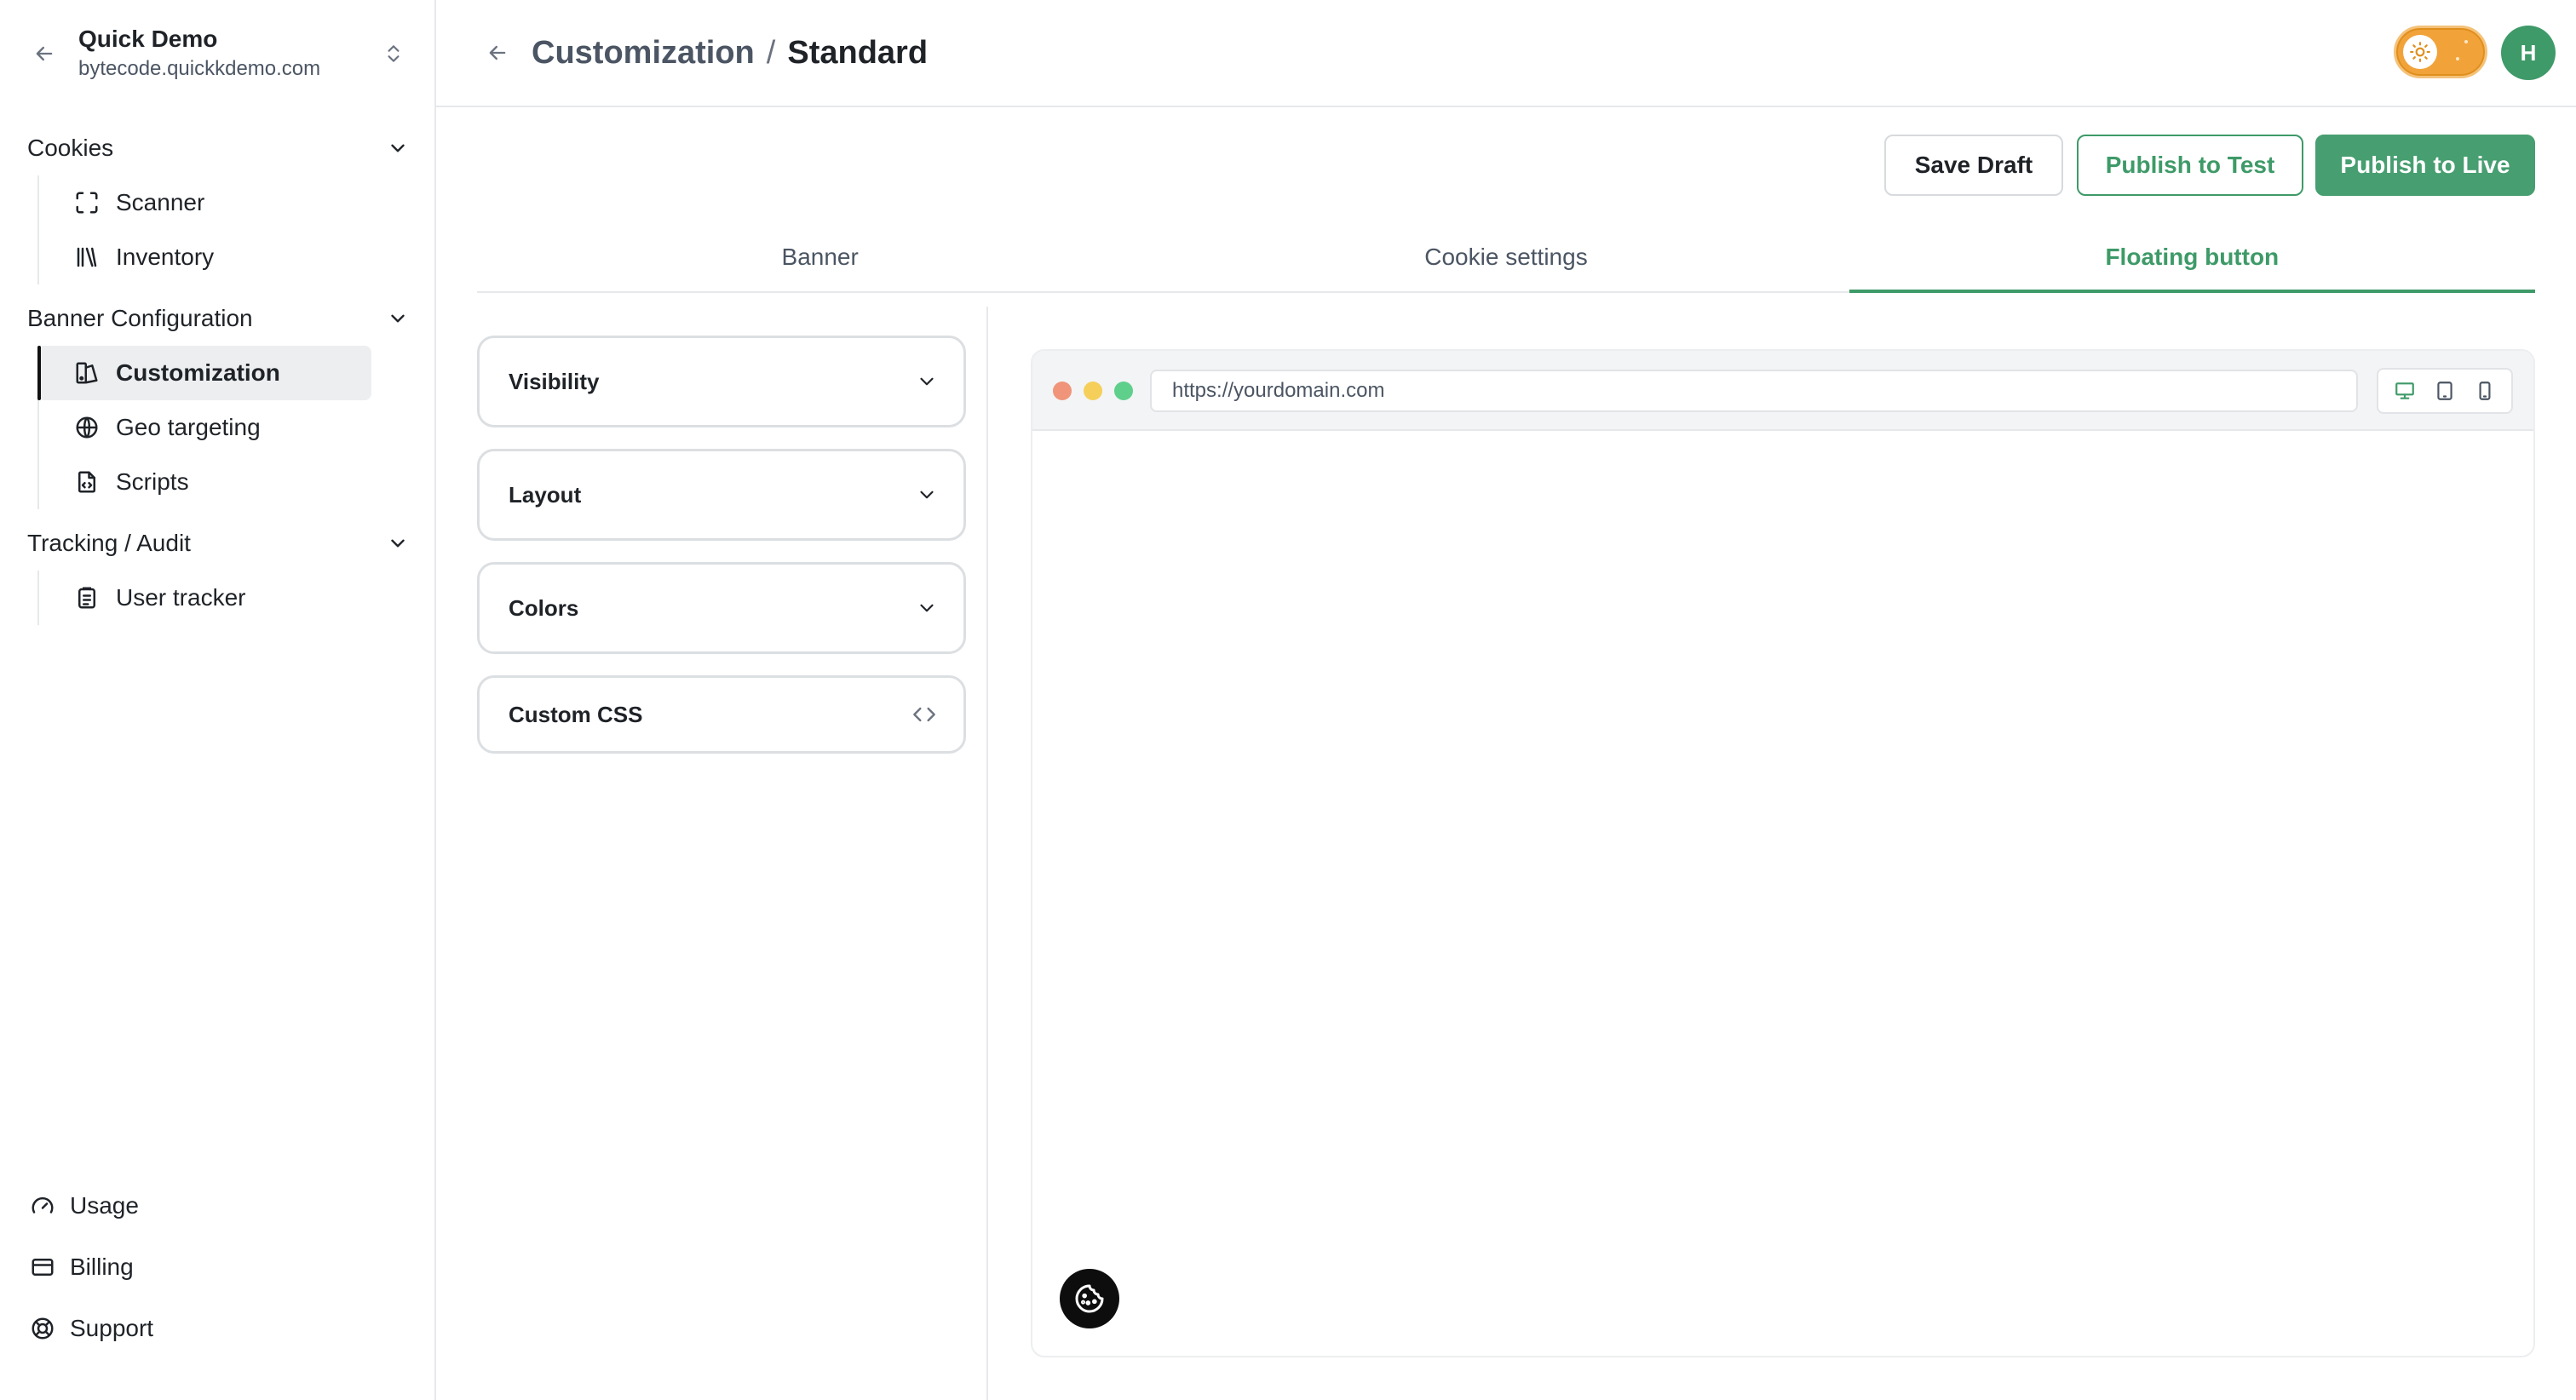  I want to click on breadcrumb: Customization / Standard, so click(730, 53).